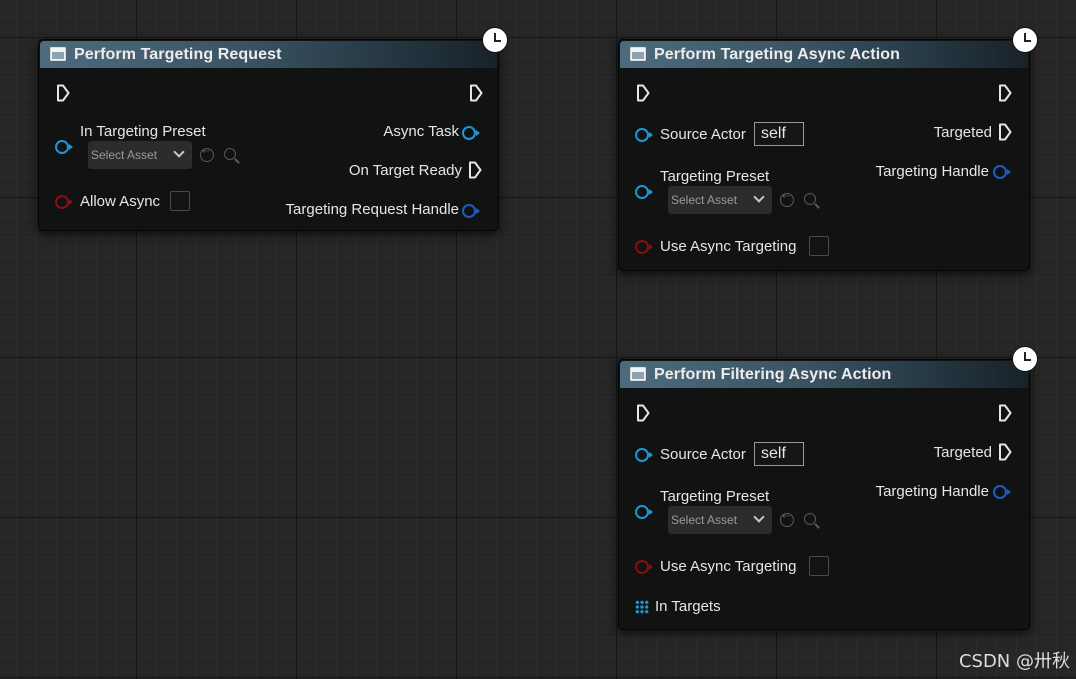 The height and width of the screenshot is (679, 1076). Describe the element at coordinates (471, 211) in the screenshot. I see `targeting-request-handle-pin` at that location.